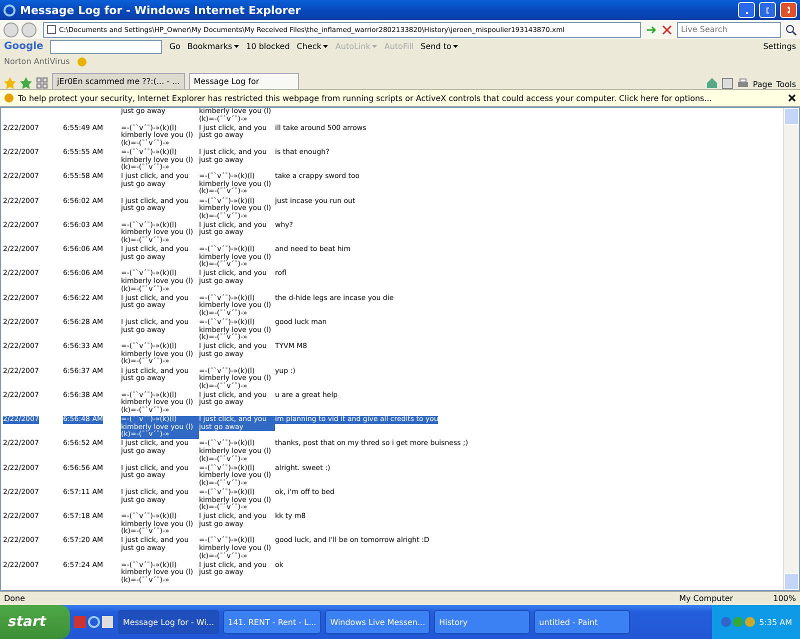 The height and width of the screenshot is (639, 800). I want to click on search-icon, so click(791, 30).